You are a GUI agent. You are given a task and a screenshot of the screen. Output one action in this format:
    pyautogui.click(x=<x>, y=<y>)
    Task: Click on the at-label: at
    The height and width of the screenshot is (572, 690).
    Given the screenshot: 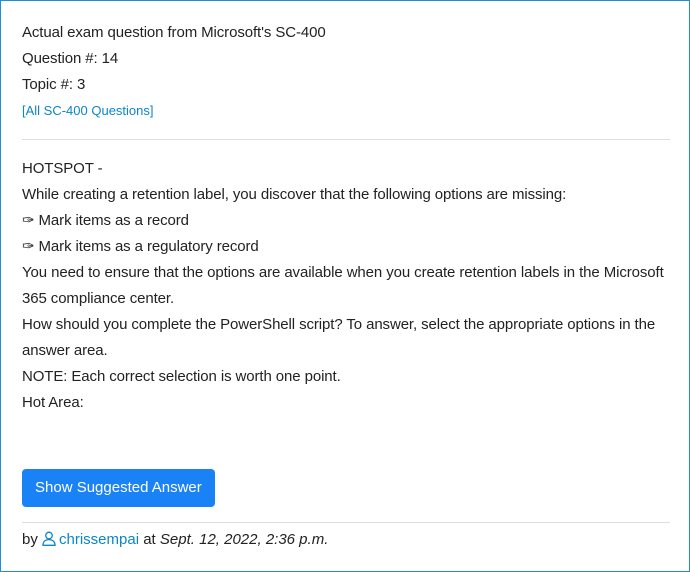 What is the action you would take?
    pyautogui.click(x=149, y=539)
    